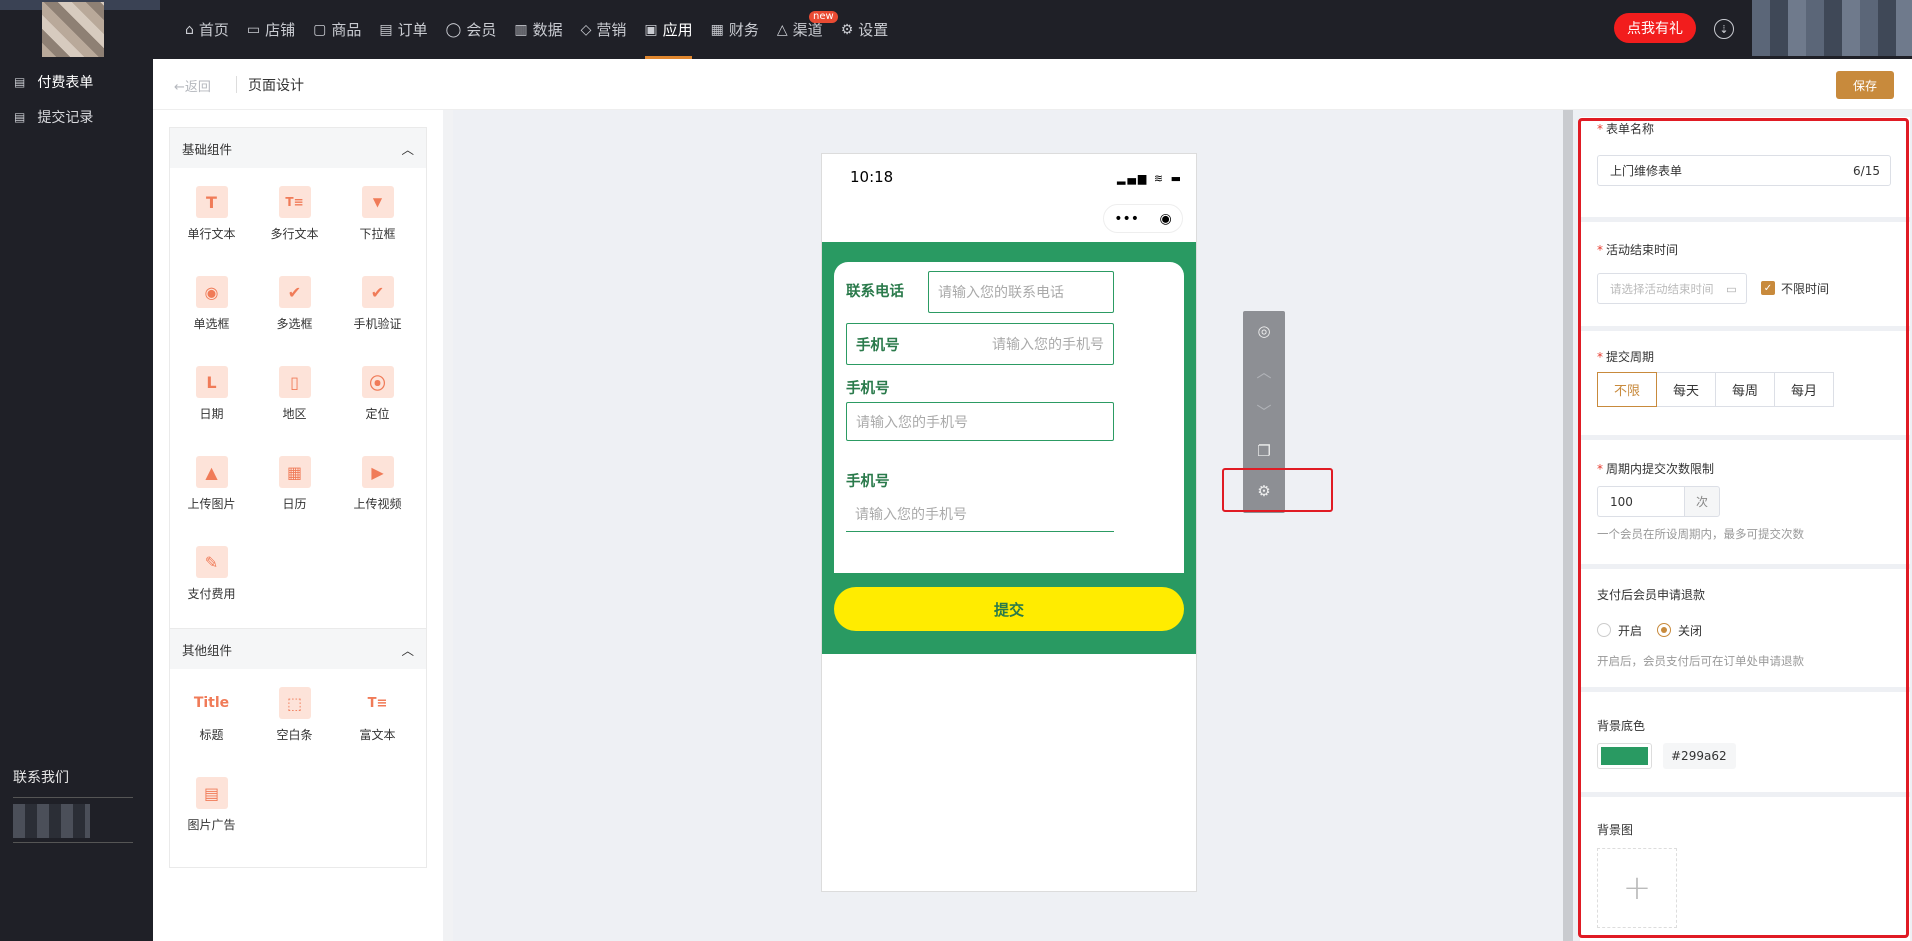  Describe the element at coordinates (298, 649) in the screenshot. I see `group-header: 其他组件 ︿` at that location.